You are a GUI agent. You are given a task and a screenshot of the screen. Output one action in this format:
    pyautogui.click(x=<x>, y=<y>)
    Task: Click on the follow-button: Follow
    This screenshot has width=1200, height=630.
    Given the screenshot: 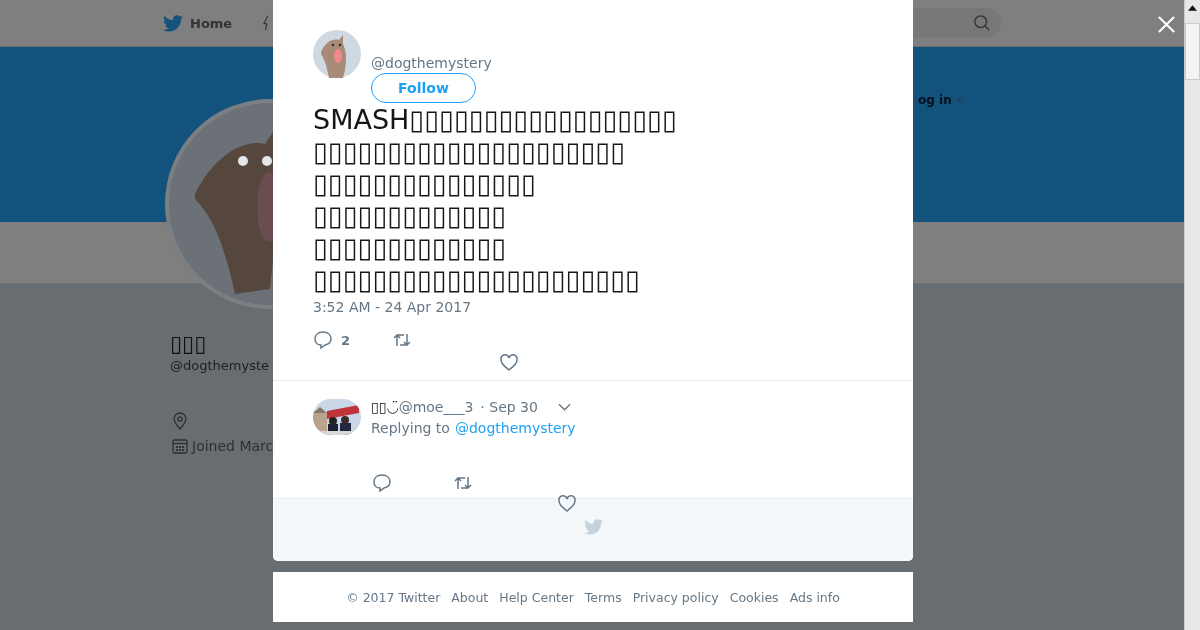 What is the action you would take?
    pyautogui.click(x=423, y=88)
    